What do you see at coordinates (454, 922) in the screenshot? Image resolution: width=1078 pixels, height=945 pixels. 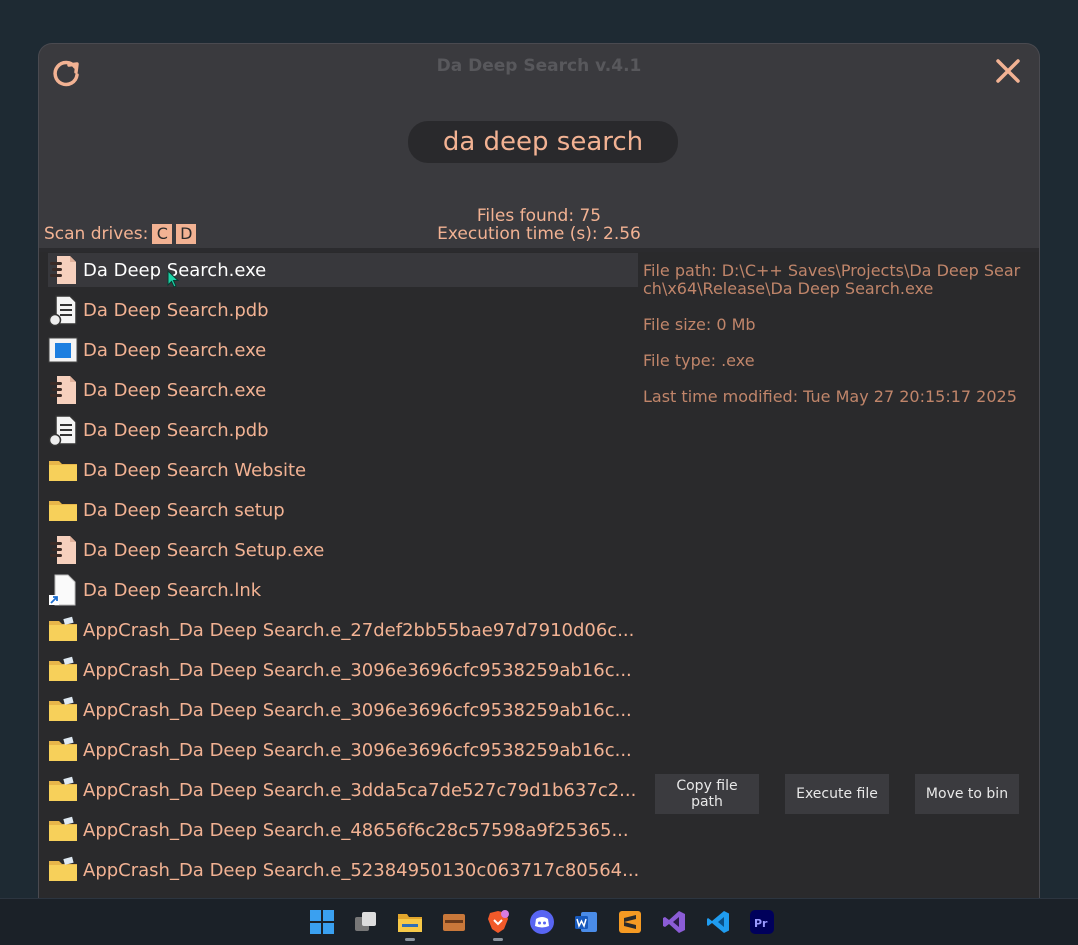 I see `image-viewer-icon` at bounding box center [454, 922].